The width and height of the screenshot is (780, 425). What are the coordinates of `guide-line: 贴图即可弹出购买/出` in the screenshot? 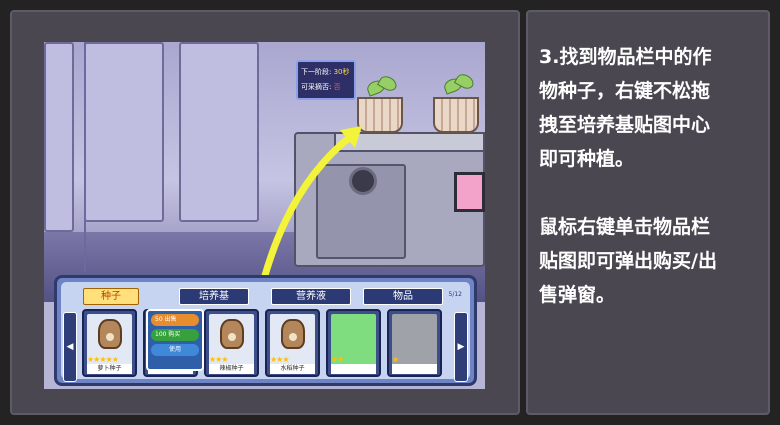 It's located at (628, 261).